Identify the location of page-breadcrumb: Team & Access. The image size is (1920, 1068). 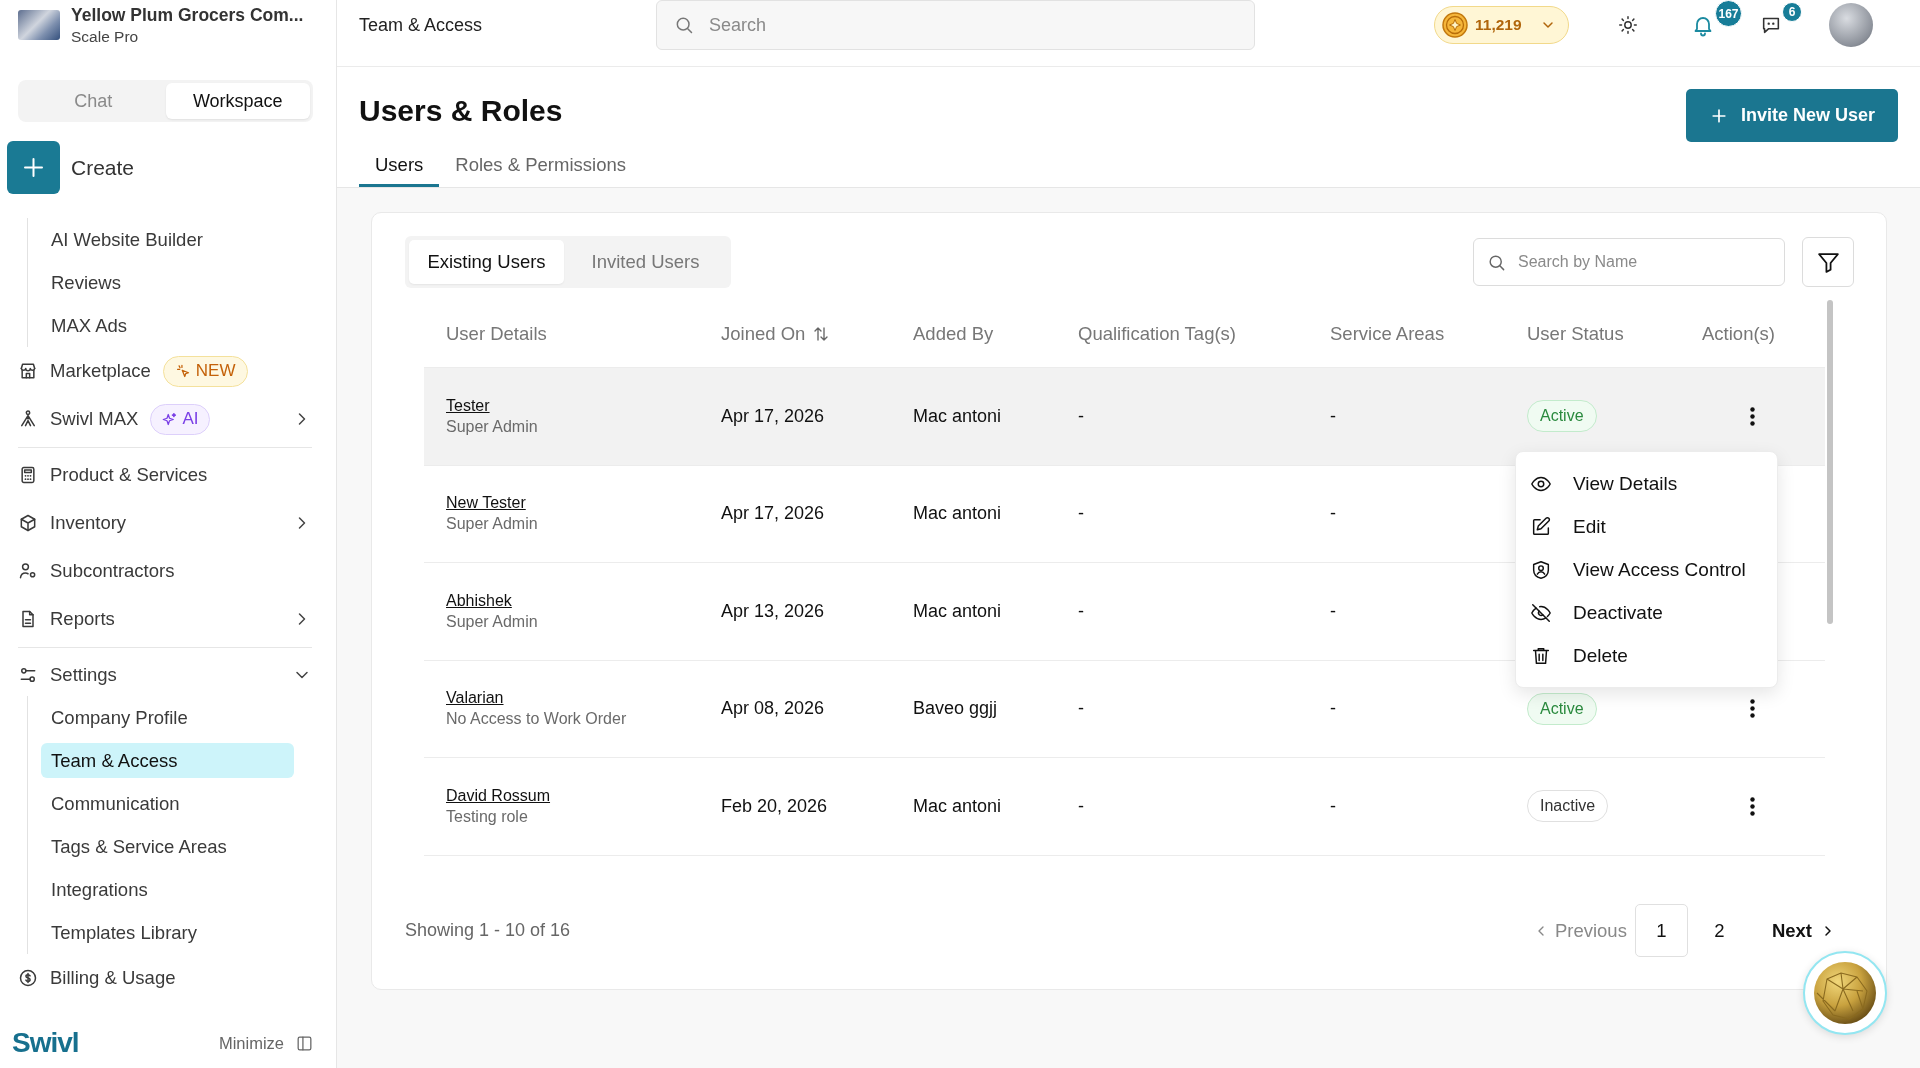
(421, 25).